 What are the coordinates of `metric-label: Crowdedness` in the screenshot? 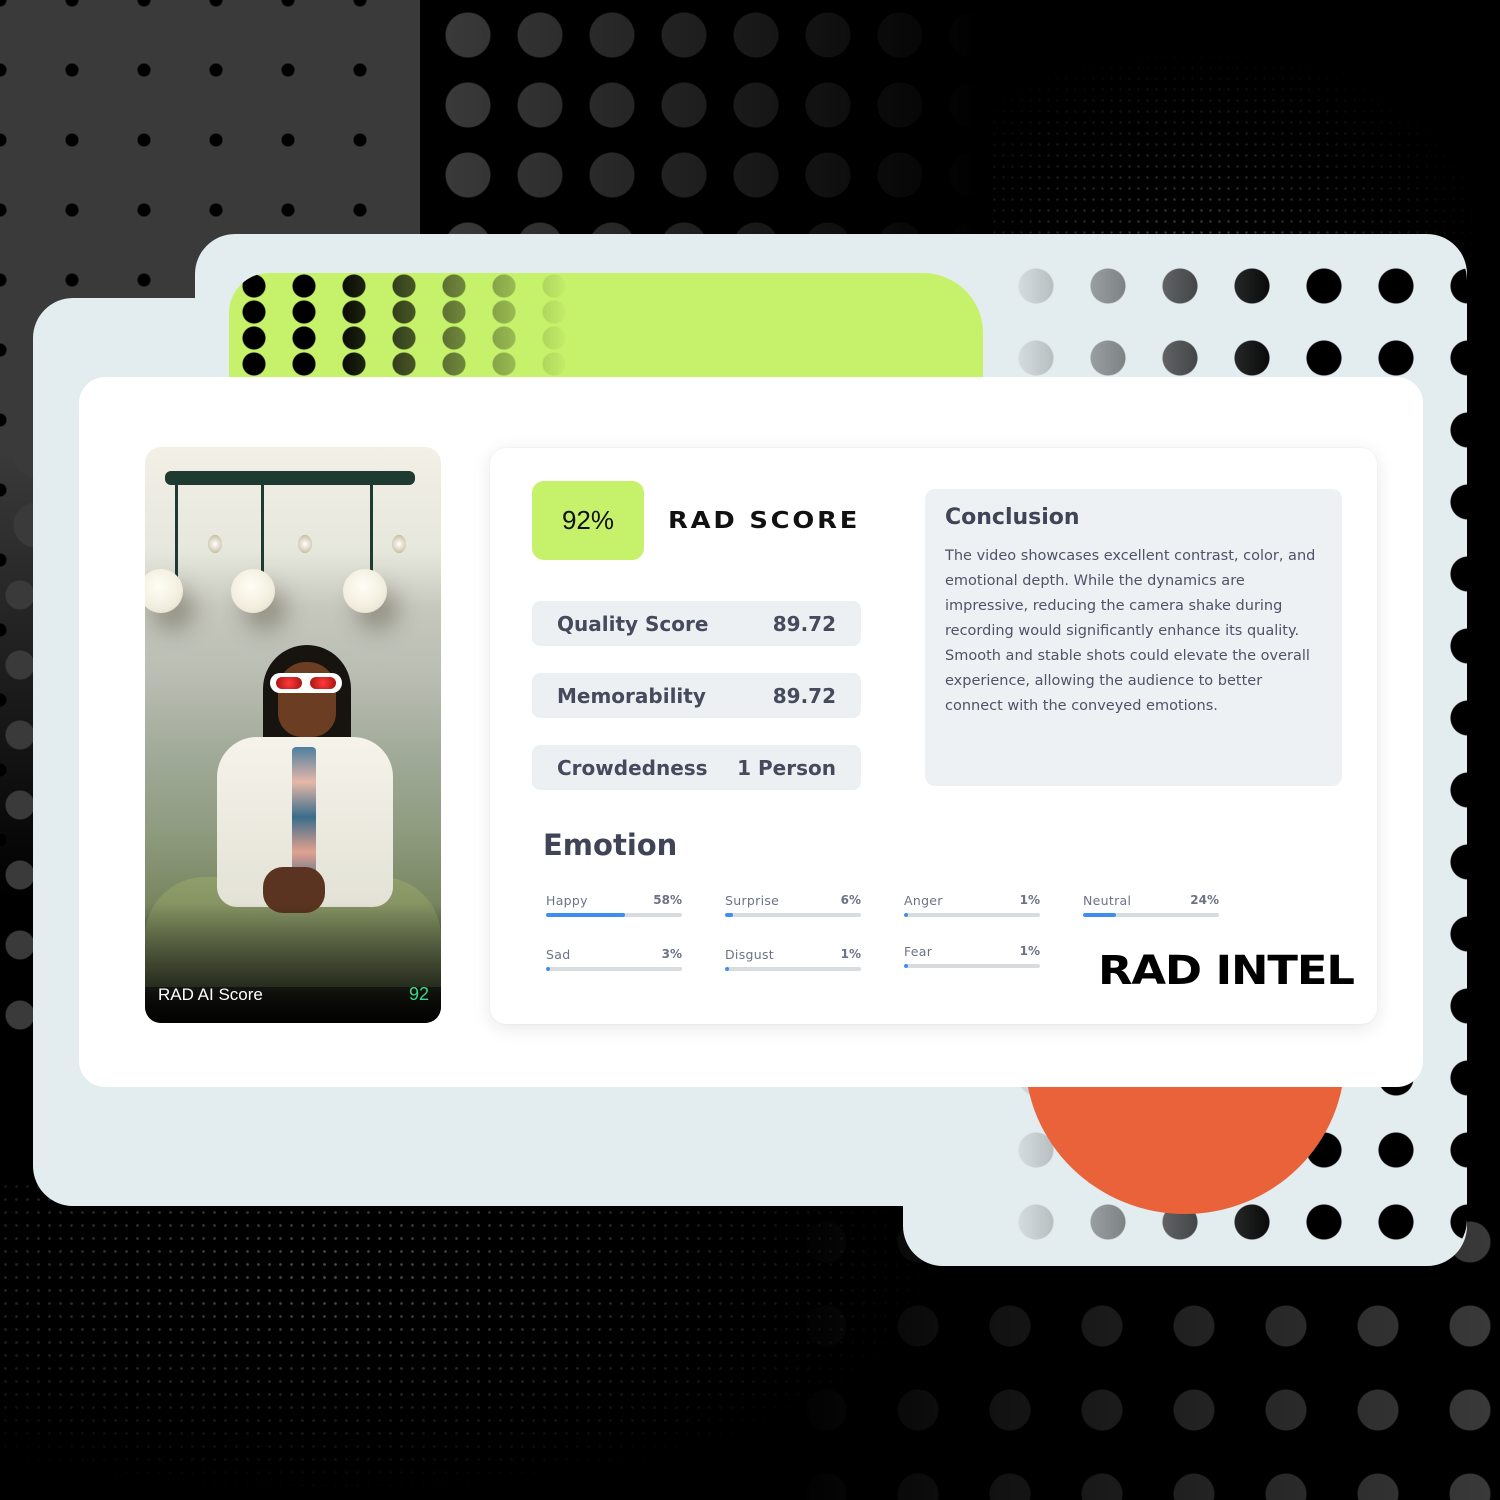 It's located at (632, 767).